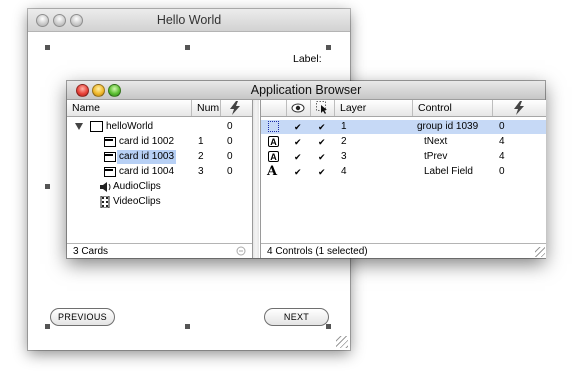  What do you see at coordinates (344, 171) in the screenshot?
I see `layer-number: 4` at bounding box center [344, 171].